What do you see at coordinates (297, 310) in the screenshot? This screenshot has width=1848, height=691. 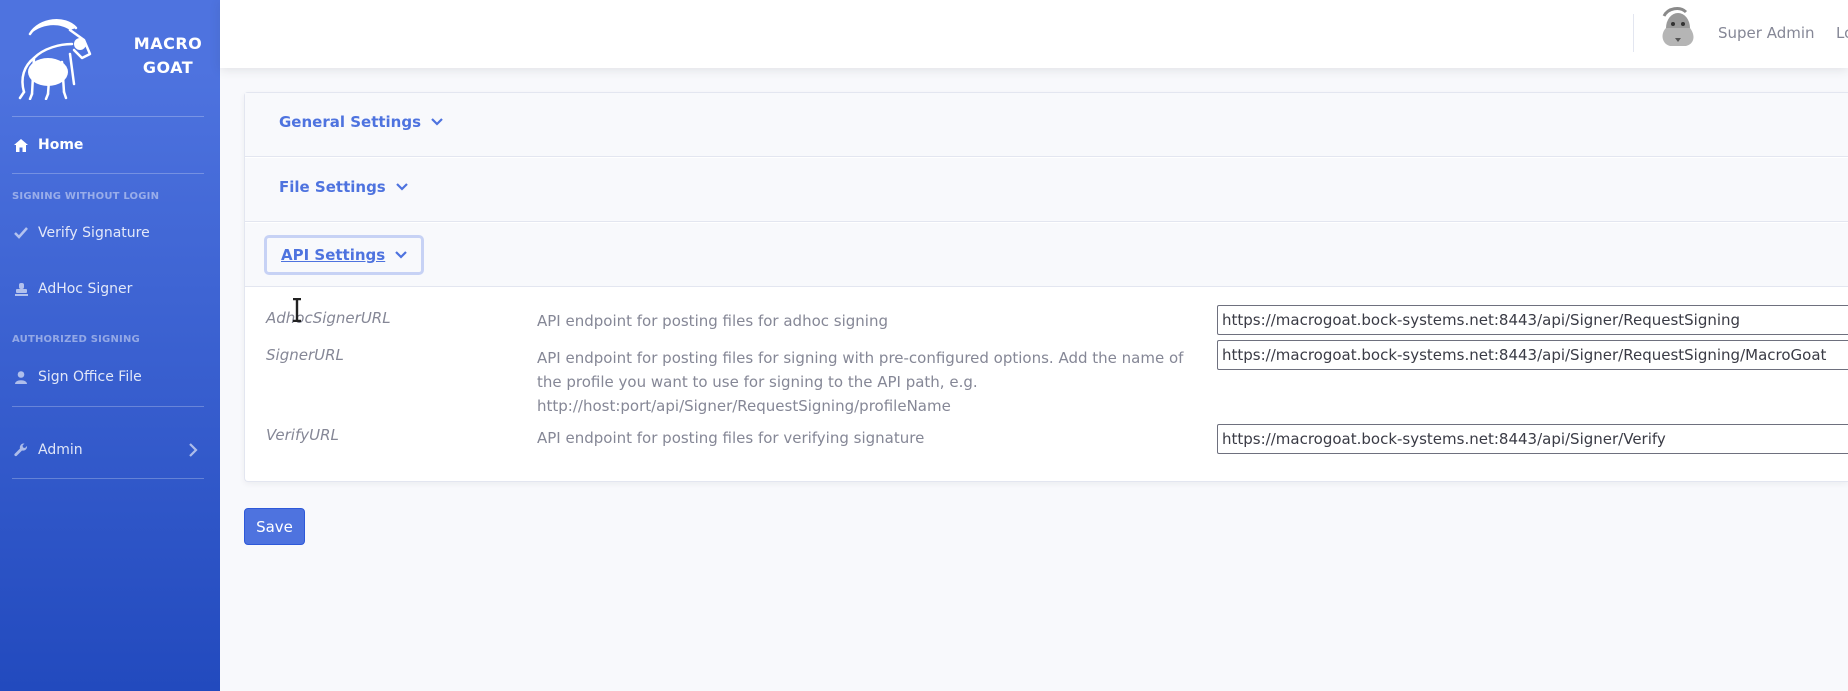 I see `text-cursor-icon` at bounding box center [297, 310].